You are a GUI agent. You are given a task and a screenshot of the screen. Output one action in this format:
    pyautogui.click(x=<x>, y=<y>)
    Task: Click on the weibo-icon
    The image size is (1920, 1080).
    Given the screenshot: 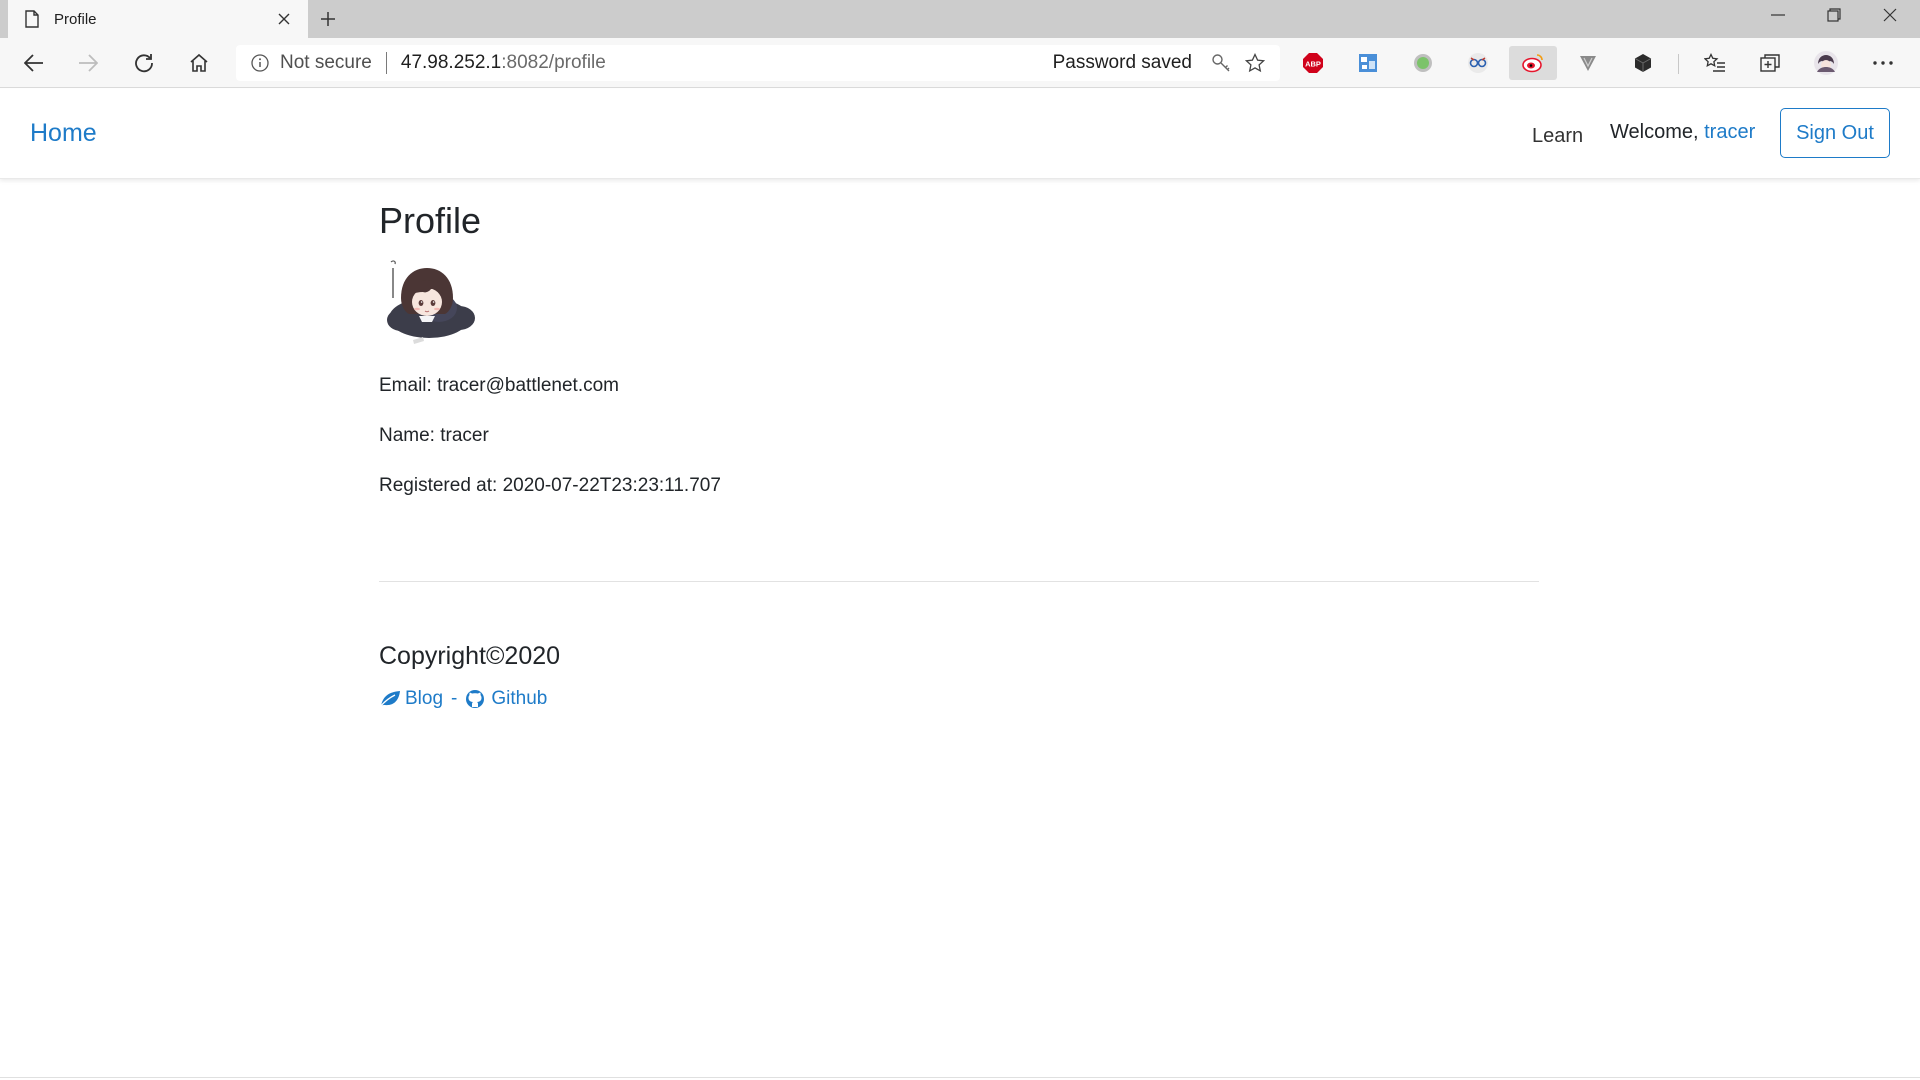 What is the action you would take?
    pyautogui.click(x=1533, y=63)
    